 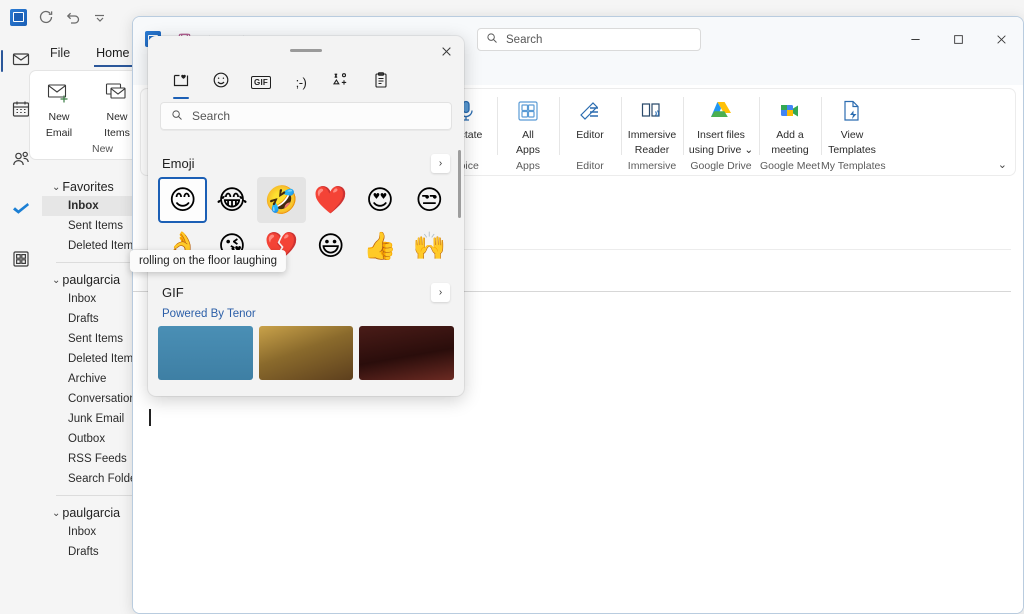 I want to click on emoji-panel-tabs: GIF ;-), so click(x=306, y=82).